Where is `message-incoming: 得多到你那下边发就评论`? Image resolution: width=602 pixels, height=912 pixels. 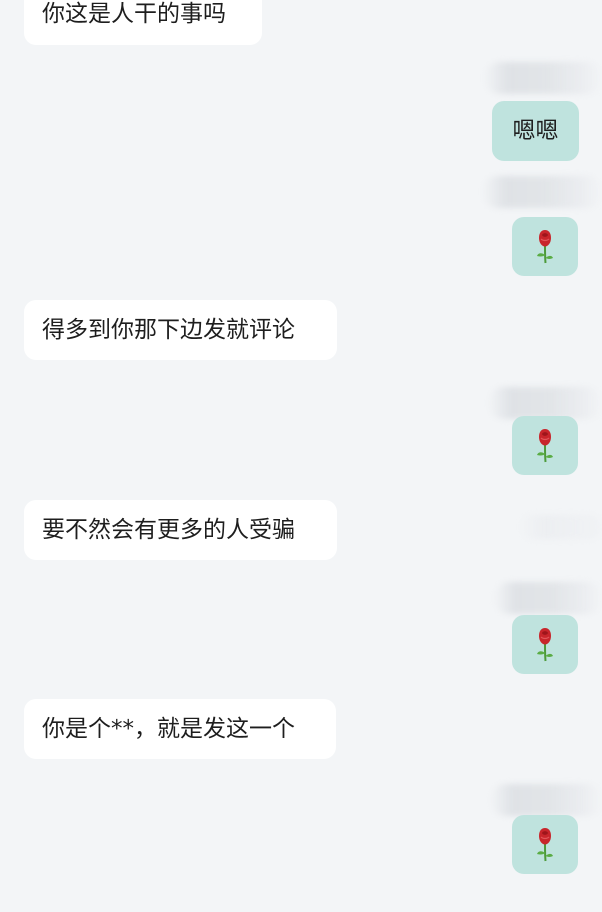
message-incoming: 得多到你那下边发就评论 is located at coordinates (180, 330).